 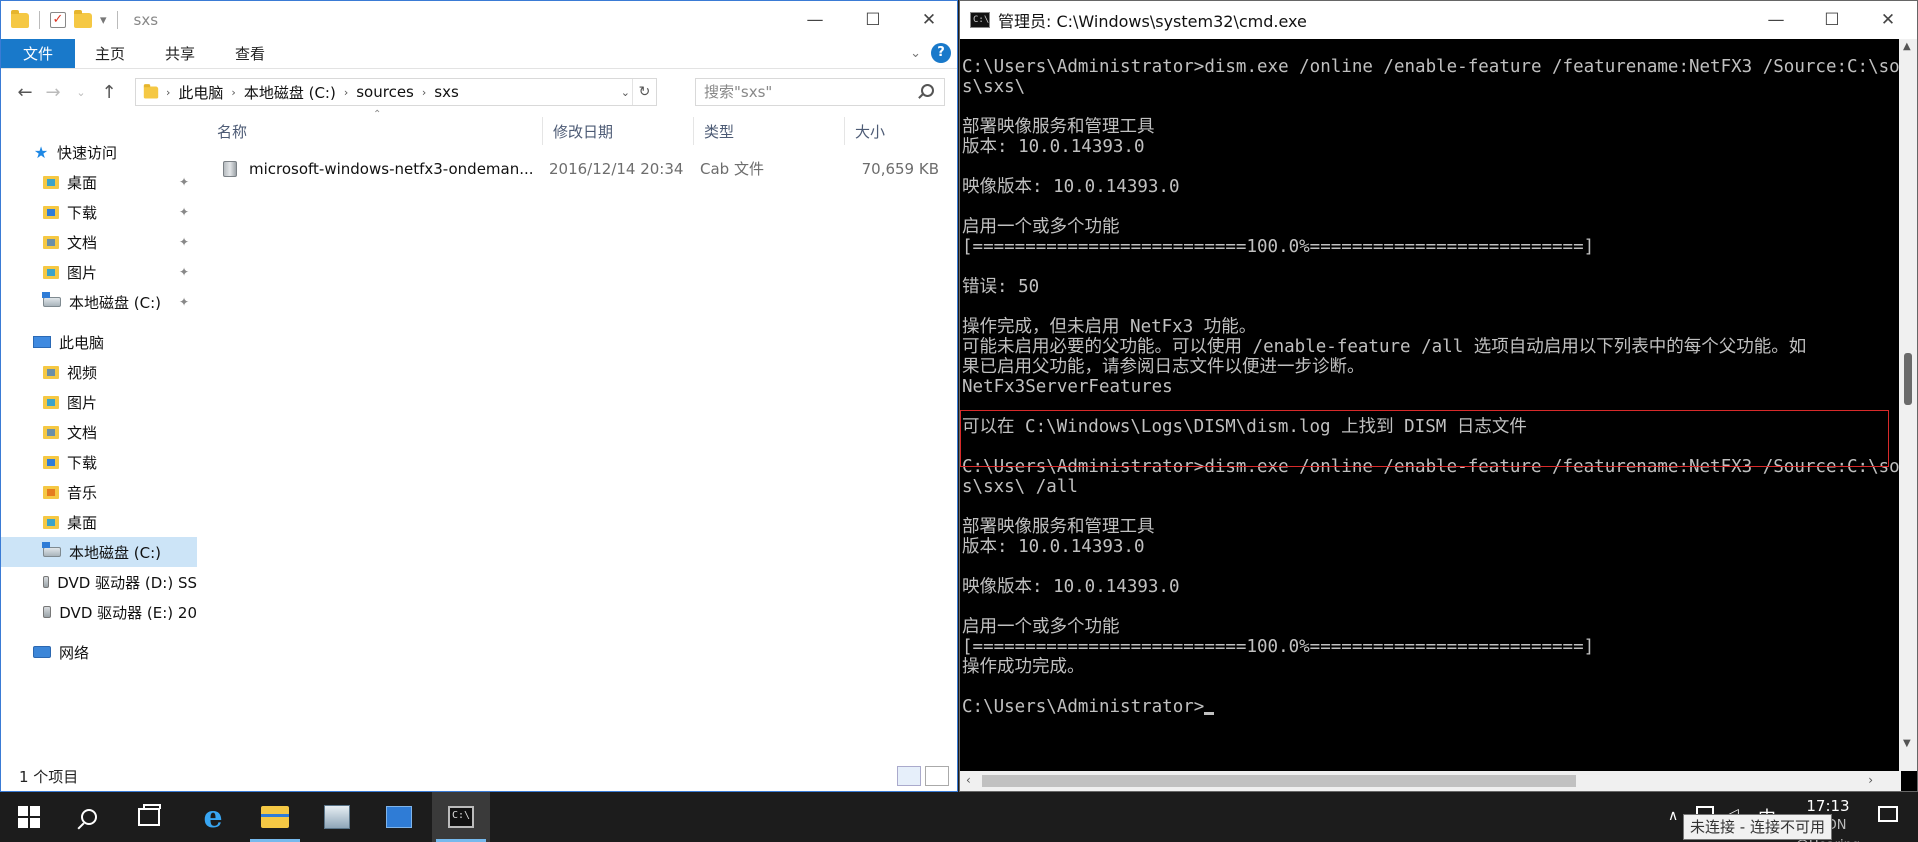 I want to click on cab-file-icon, so click(x=230, y=169).